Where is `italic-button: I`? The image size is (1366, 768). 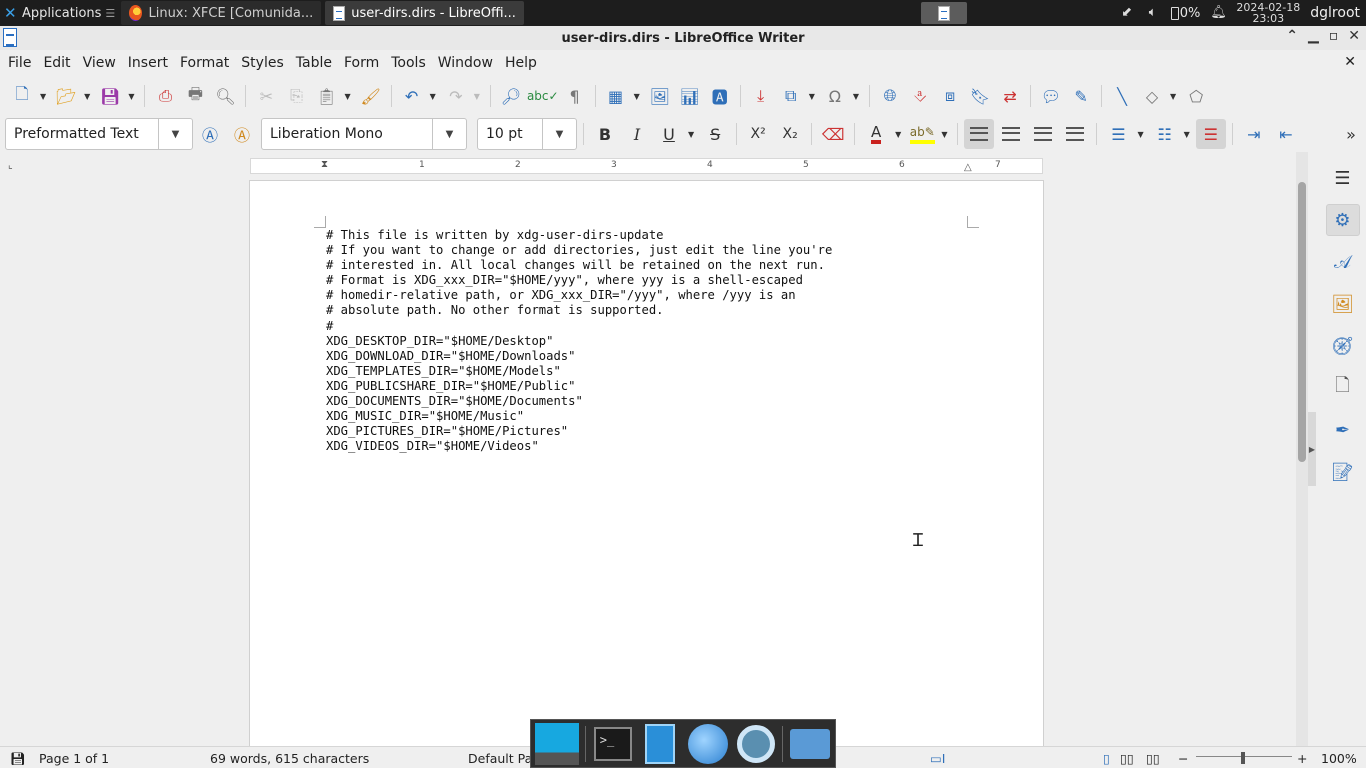 italic-button: I is located at coordinates (637, 134).